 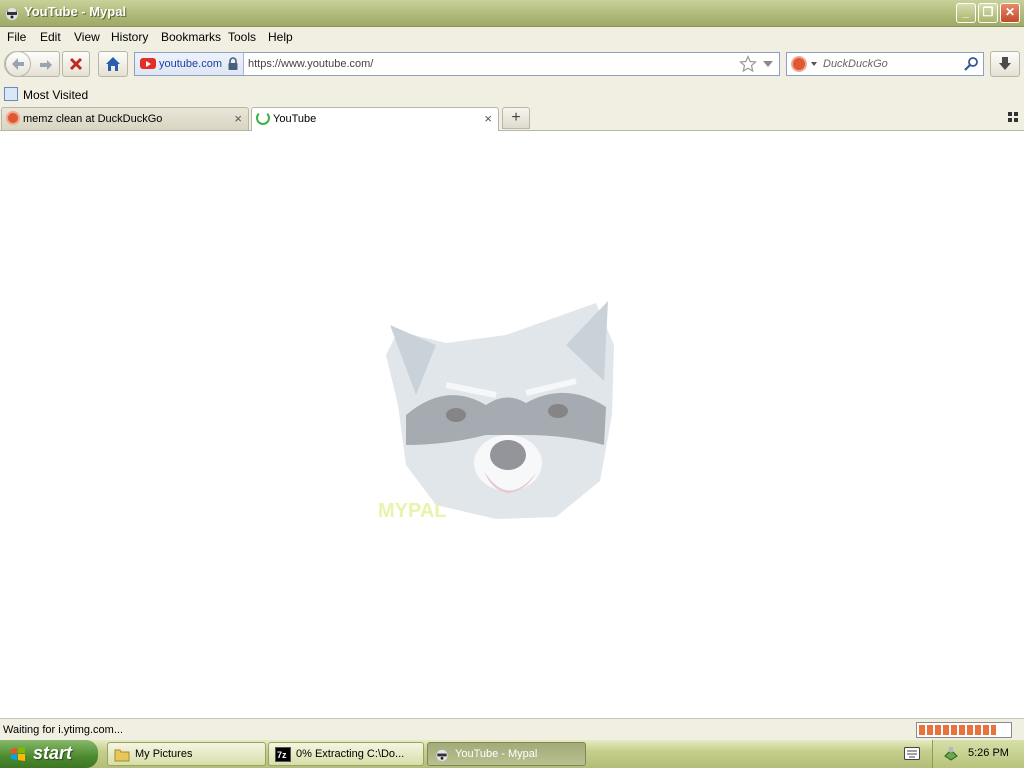 I want to click on mypal-watermark-text: MYPAL, so click(x=412, y=511).